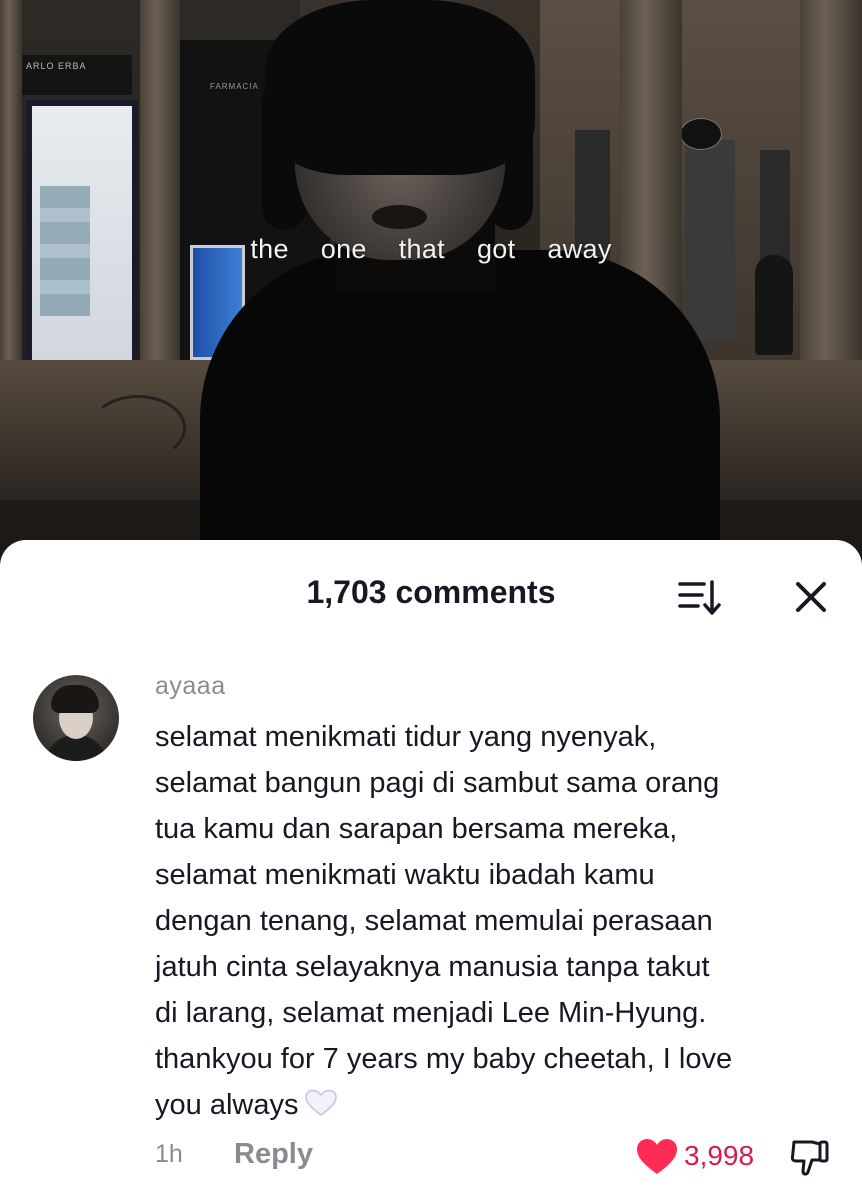  Describe the element at coordinates (431, 592) in the screenshot. I see `comment-count-title: 1,703 comments` at that location.